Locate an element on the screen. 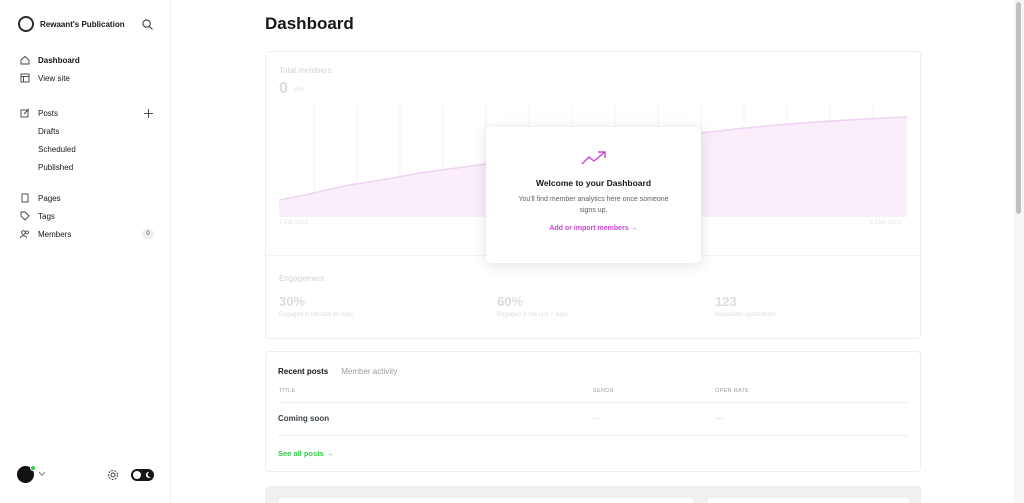 The height and width of the screenshot is (503, 1024). total-members-value: 0 is located at coordinates (283, 88).